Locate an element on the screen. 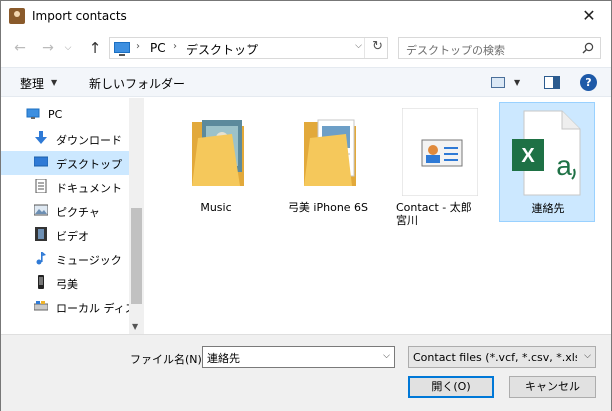  window-title: Import contacts is located at coordinates (79, 16).